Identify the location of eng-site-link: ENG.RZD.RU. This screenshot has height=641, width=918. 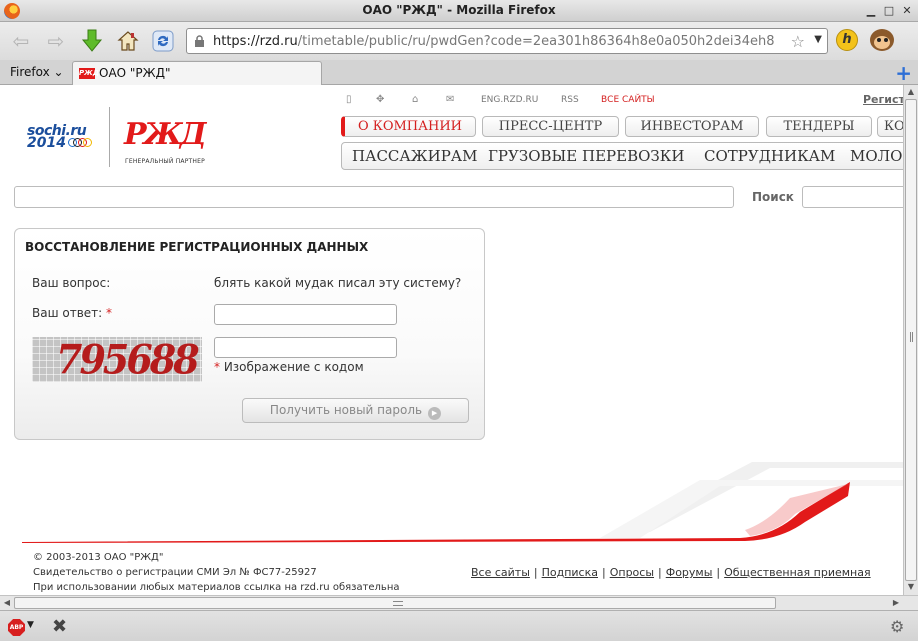
(509, 100).